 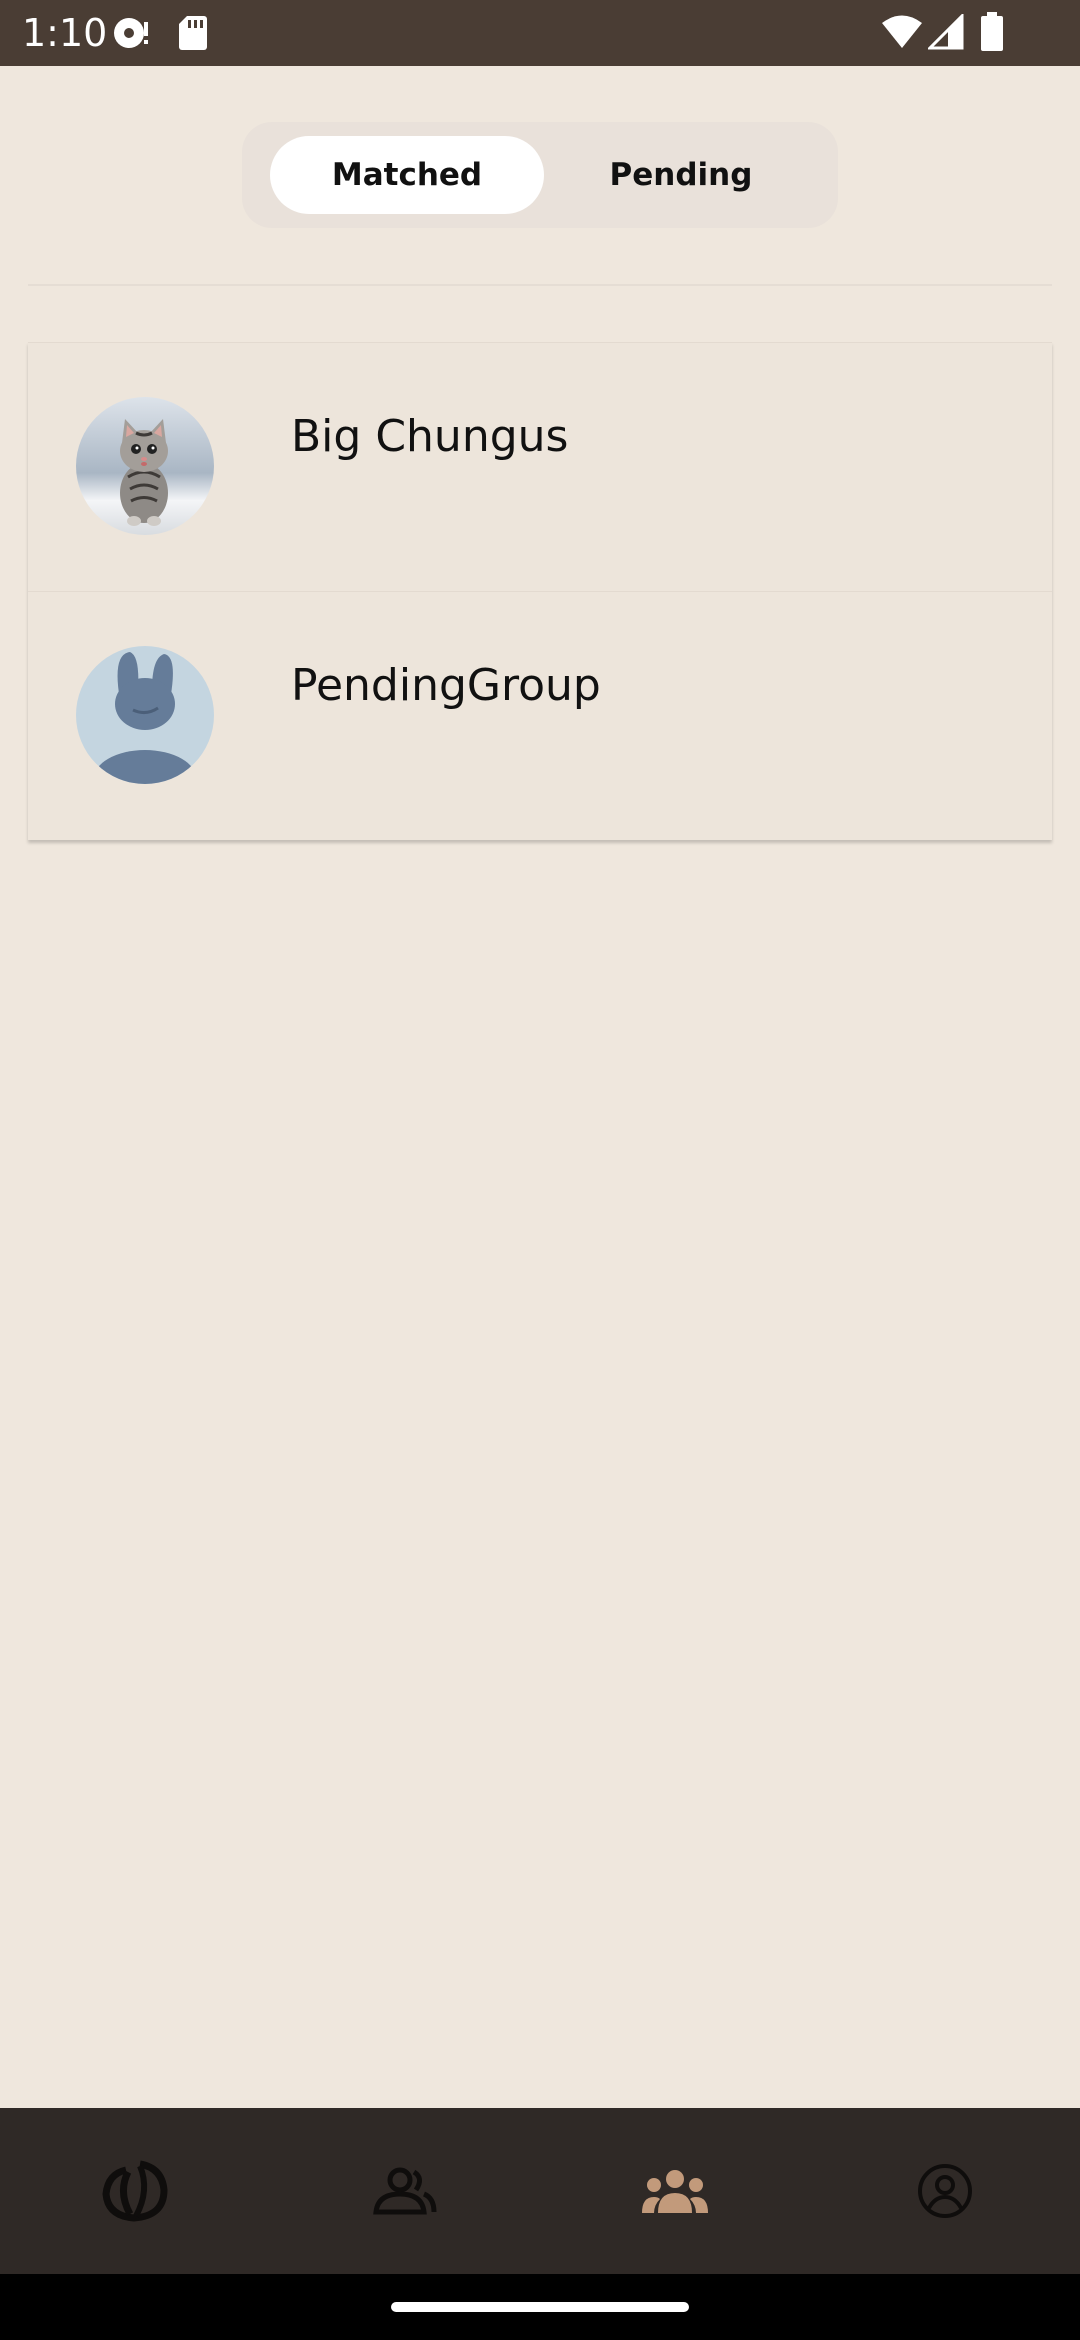 I want to click on tab-pending: Pending, so click(x=681, y=175).